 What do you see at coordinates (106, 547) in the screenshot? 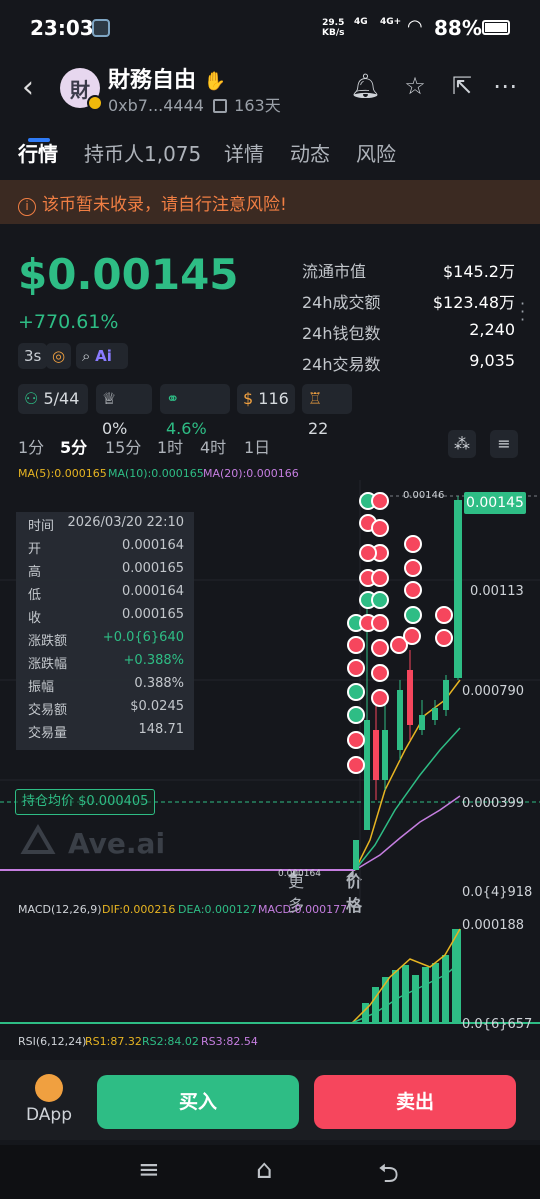
I see `ohlc-row: 开 0.000164` at bounding box center [106, 547].